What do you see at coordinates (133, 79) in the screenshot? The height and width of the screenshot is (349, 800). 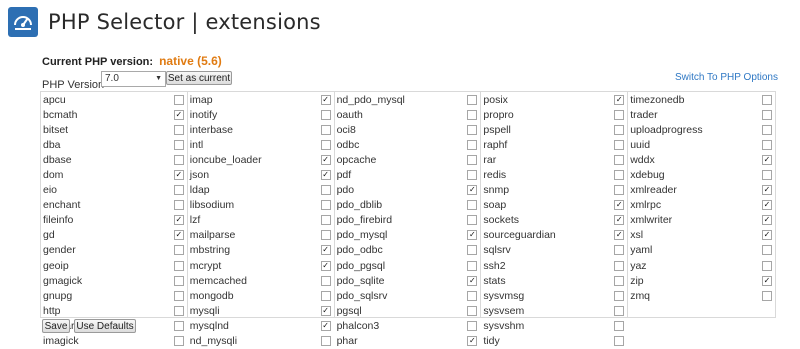 I see `php-version-select: 7.0 ▼` at bounding box center [133, 79].